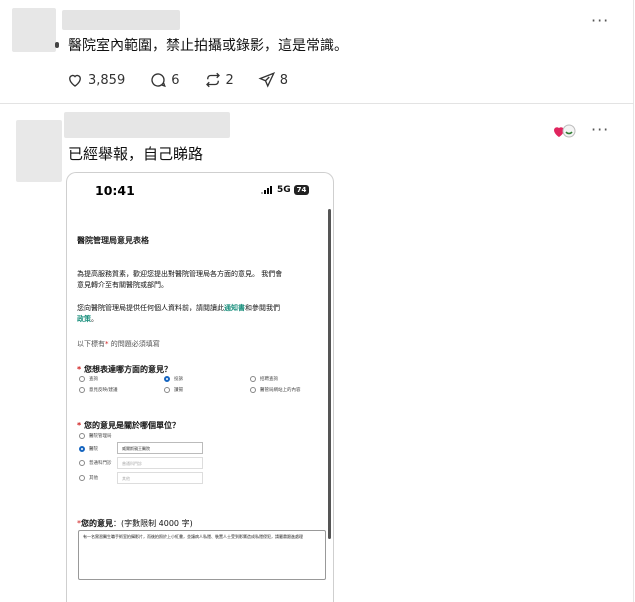 This screenshot has height=602, width=635. Describe the element at coordinates (267, 190) in the screenshot. I see `signal-icon` at that location.